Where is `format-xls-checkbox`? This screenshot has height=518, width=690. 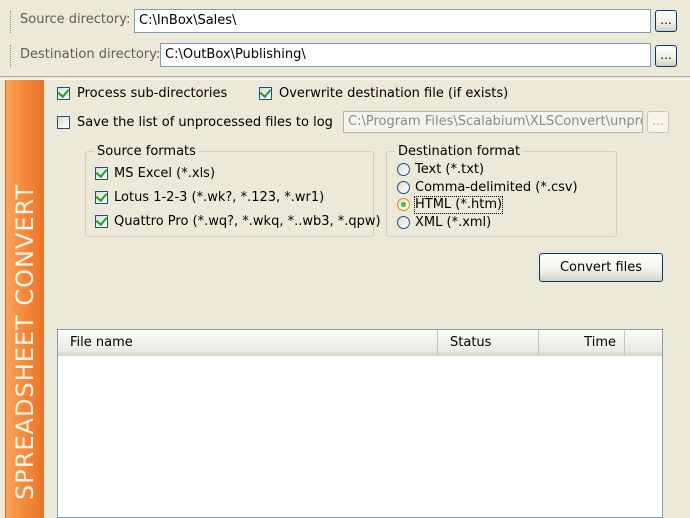
format-xls-checkbox is located at coordinates (101, 172).